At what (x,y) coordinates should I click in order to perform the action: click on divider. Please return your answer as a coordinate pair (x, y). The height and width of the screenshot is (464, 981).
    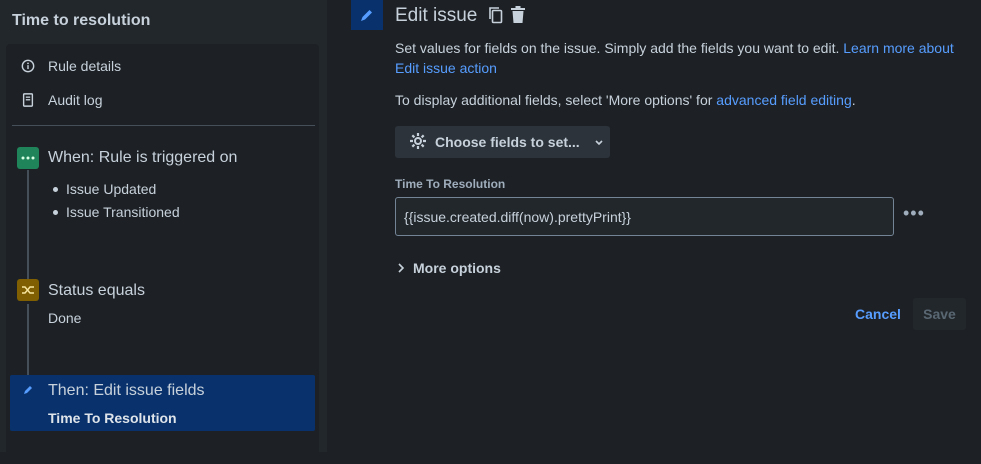
    Looking at the image, I should click on (163, 125).